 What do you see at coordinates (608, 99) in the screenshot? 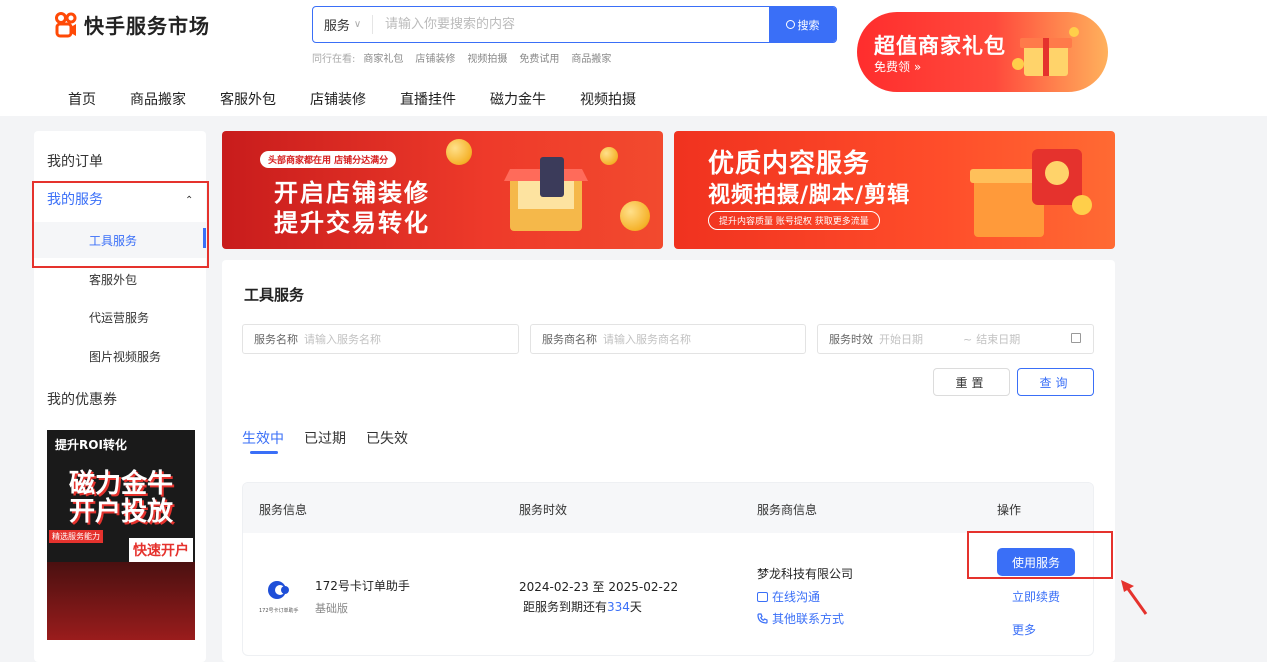
I see `nav-video-shoot: 视频拍摄` at bounding box center [608, 99].